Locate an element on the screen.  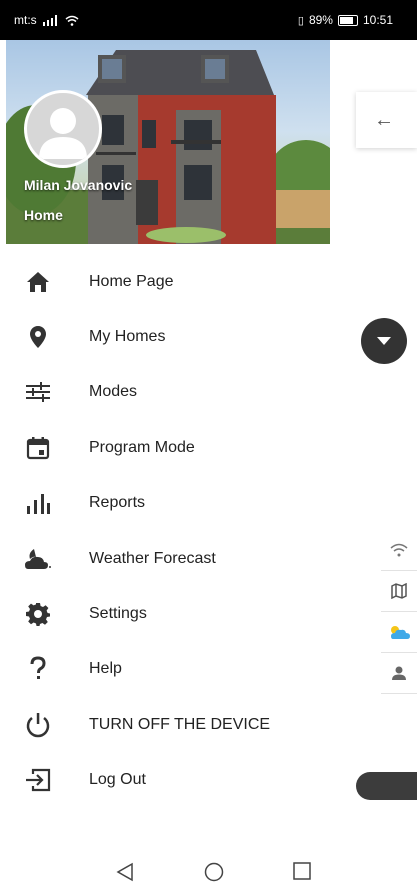
menu-item-label: TURN OFF THE DEVICE is located at coordinates (180, 724).